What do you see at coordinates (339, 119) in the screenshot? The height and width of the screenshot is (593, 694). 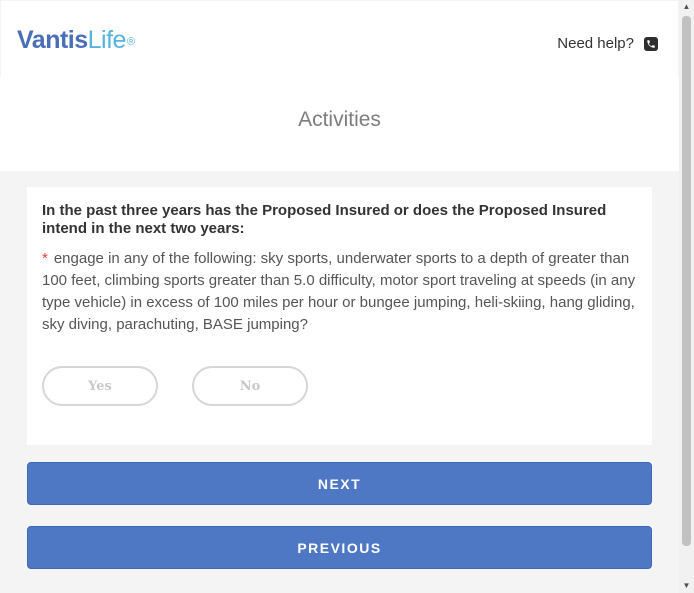 I see `page-title: Activities` at bounding box center [339, 119].